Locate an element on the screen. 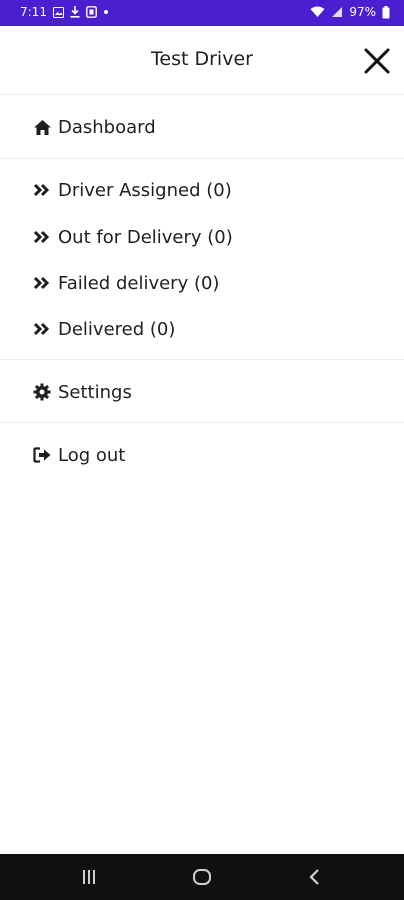  status-time: 7:11 is located at coordinates (33, 12).